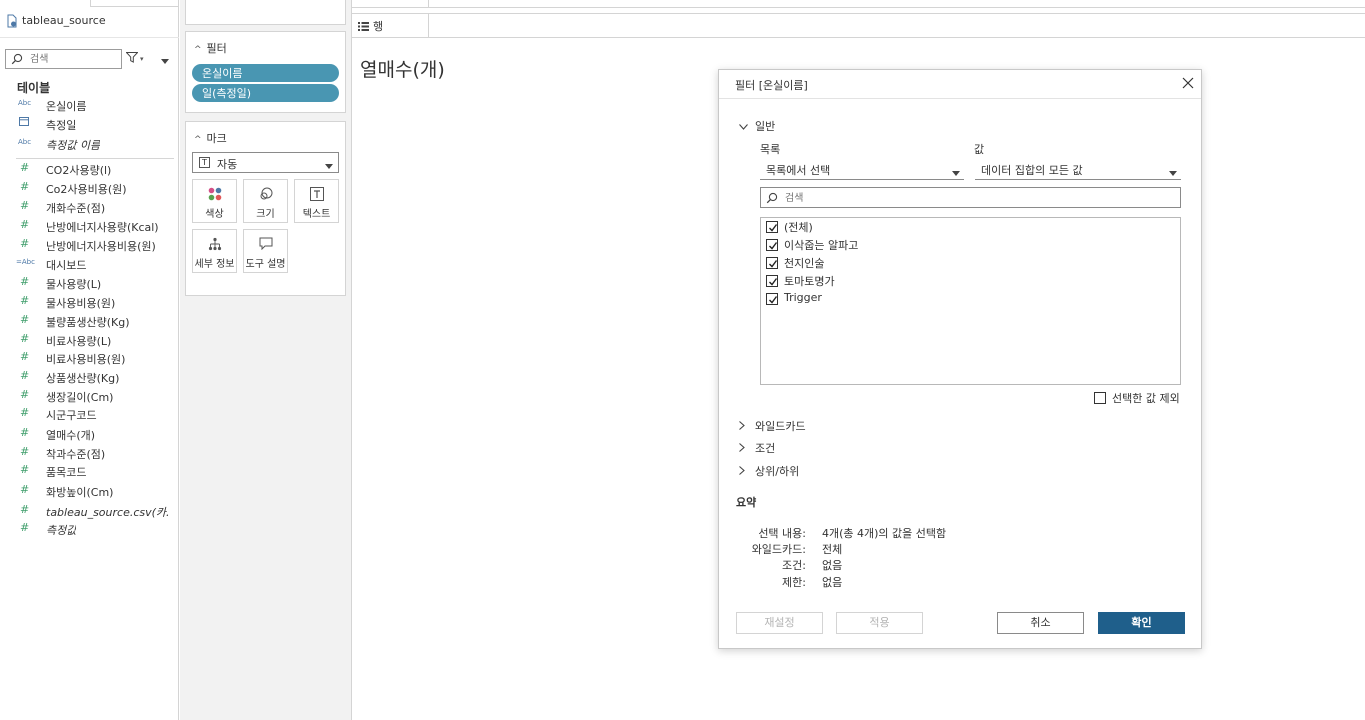 This screenshot has width=1365, height=720. What do you see at coordinates (798, 170) in the screenshot?
I see `list-mode-value: 목록에서 선택` at bounding box center [798, 170].